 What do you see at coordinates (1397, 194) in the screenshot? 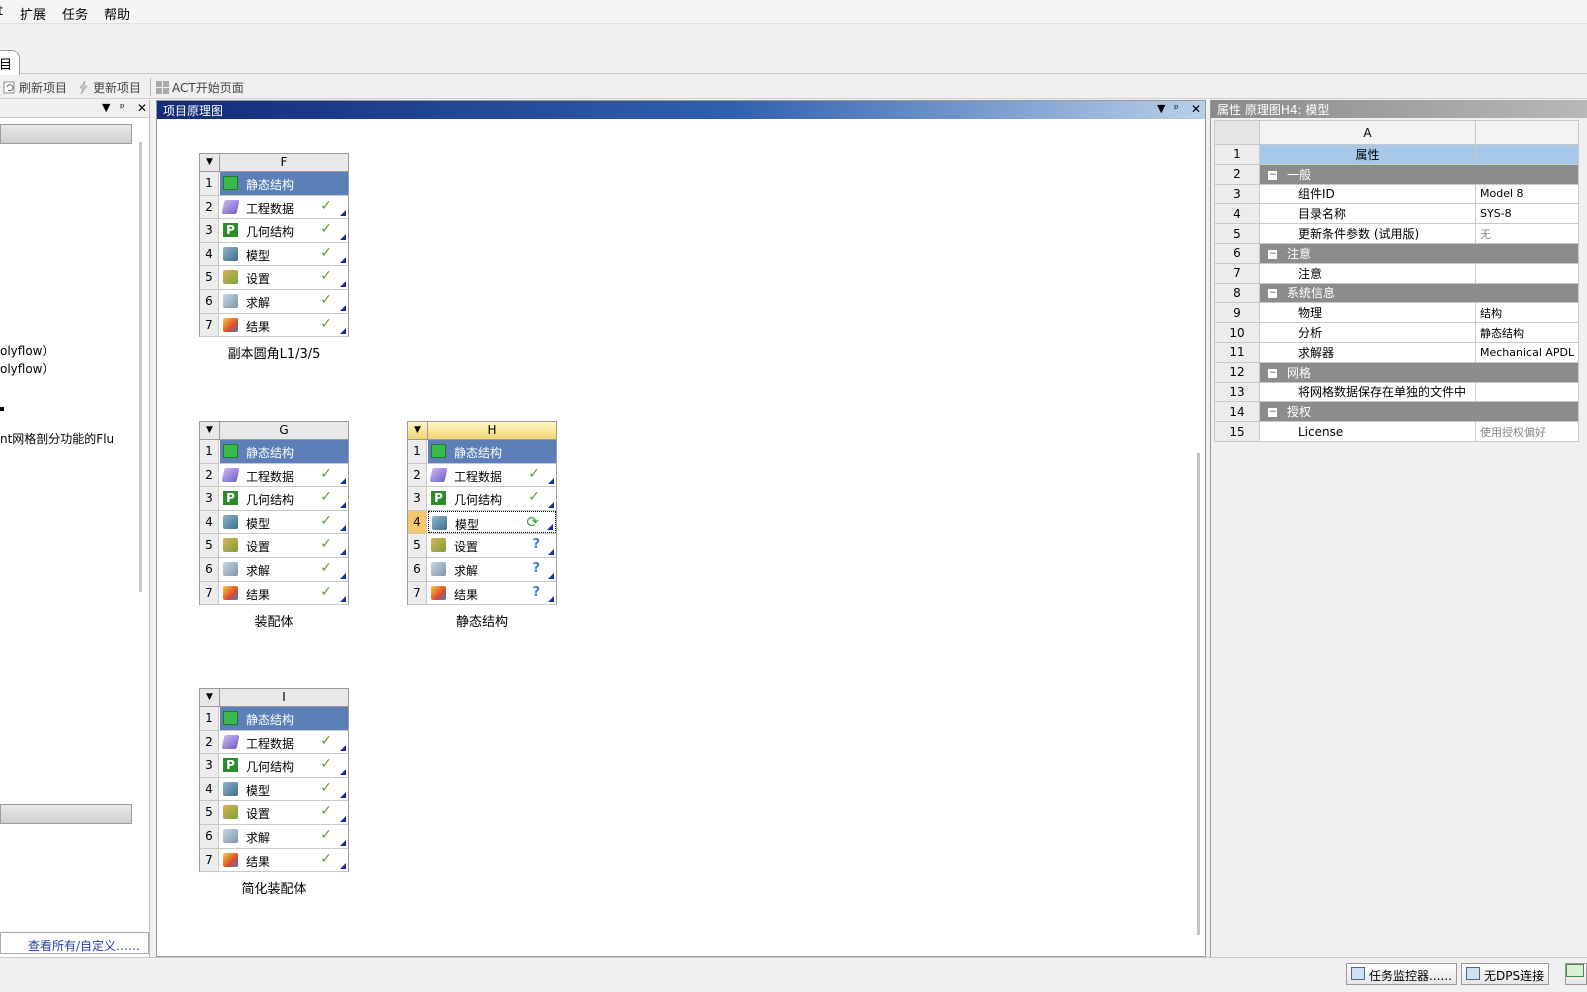
I see `property-row: 3 组件ID Model 8` at bounding box center [1397, 194].